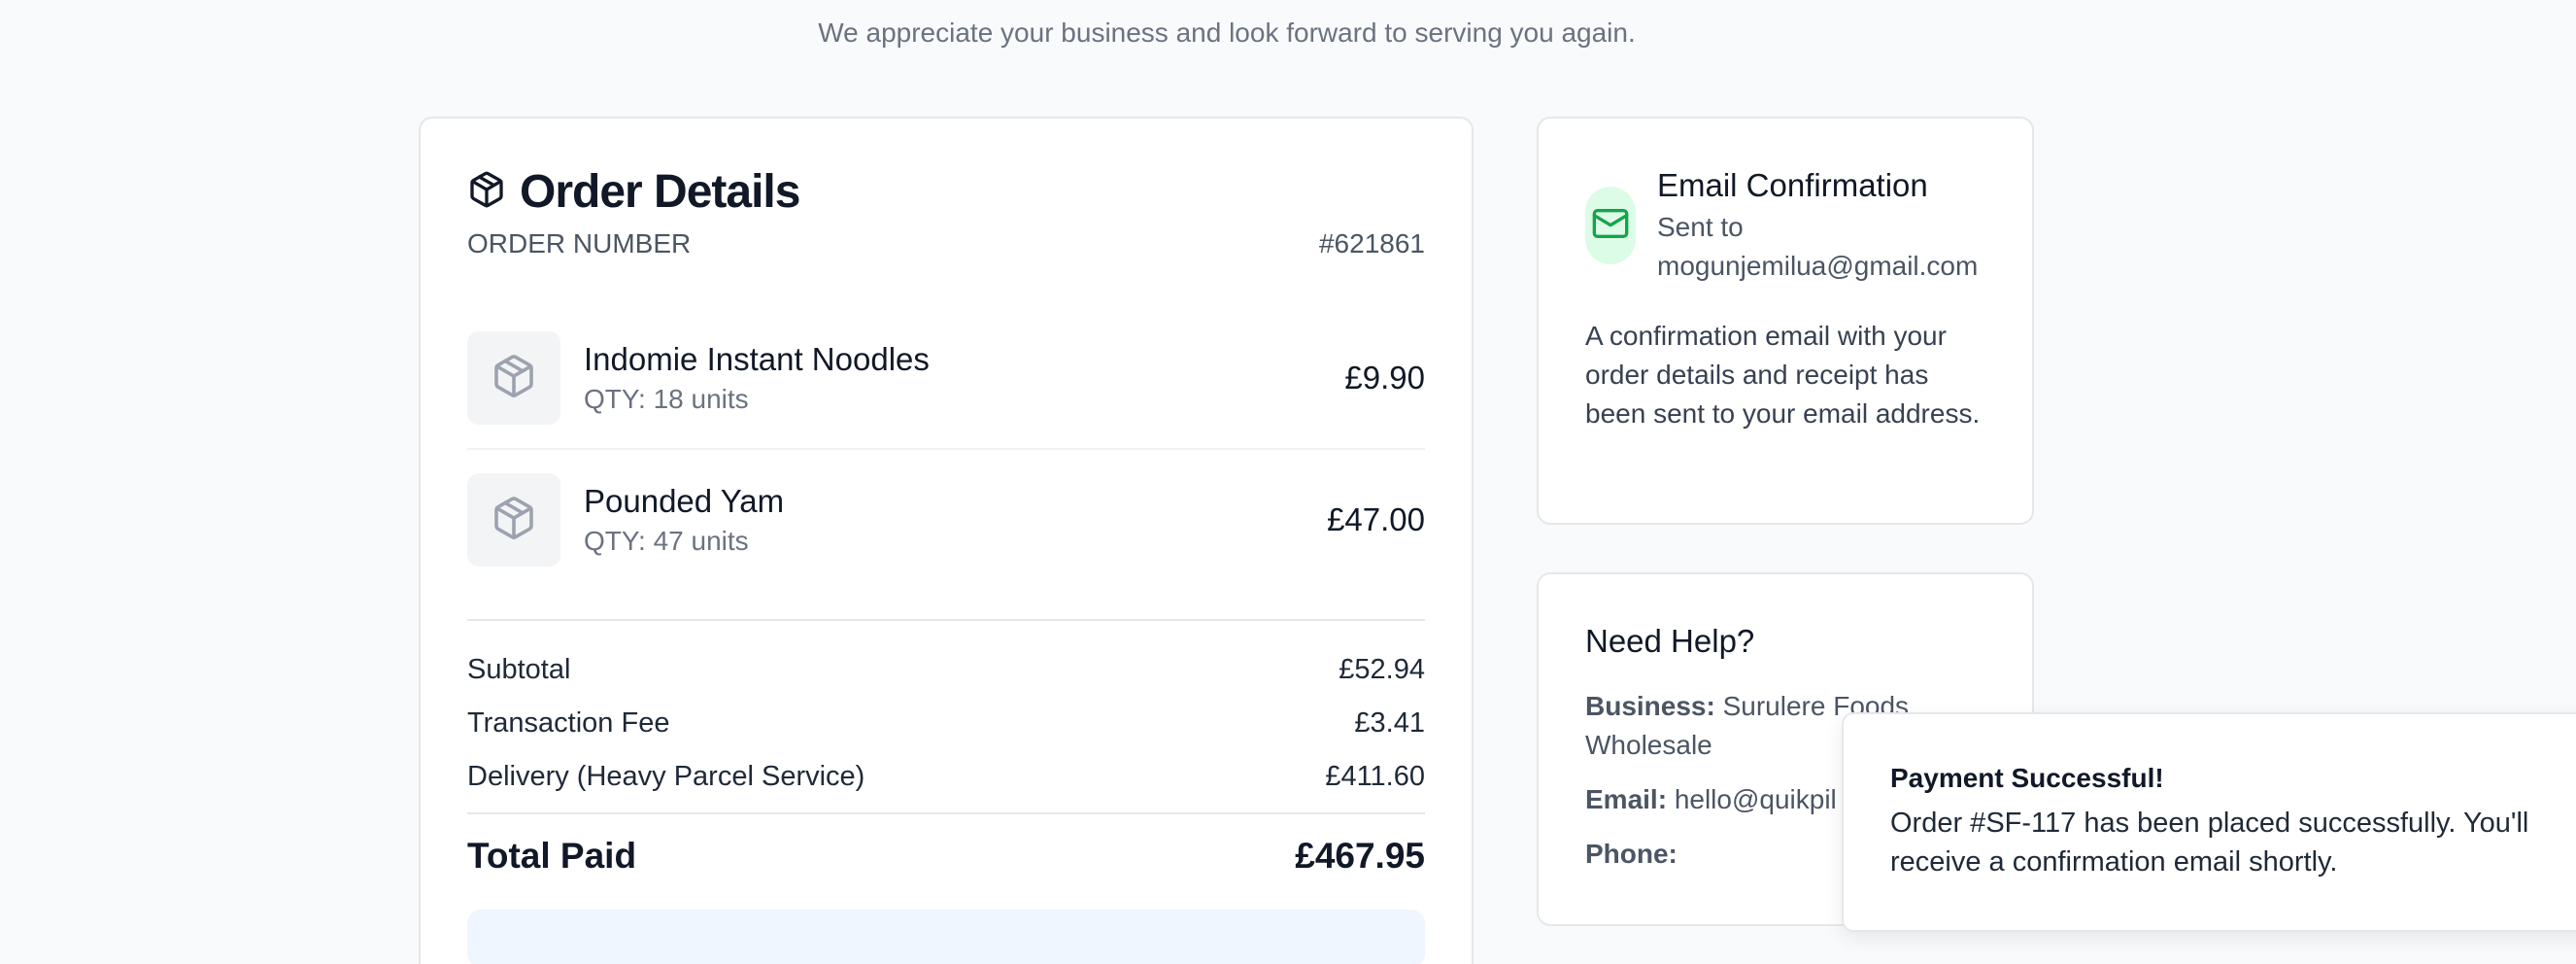 Image resolution: width=2576 pixels, height=964 pixels. What do you see at coordinates (1670, 641) in the screenshot?
I see `need-help-title: Need Help?` at bounding box center [1670, 641].